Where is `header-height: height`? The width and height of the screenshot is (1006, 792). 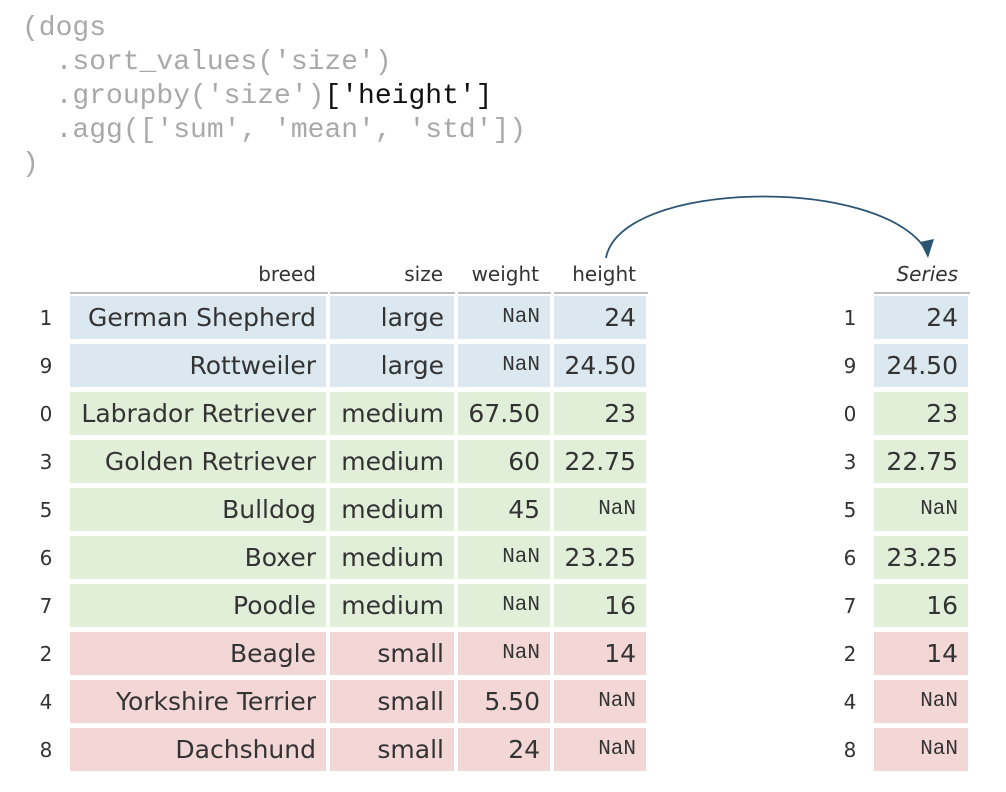
header-height: height is located at coordinates (601, 278).